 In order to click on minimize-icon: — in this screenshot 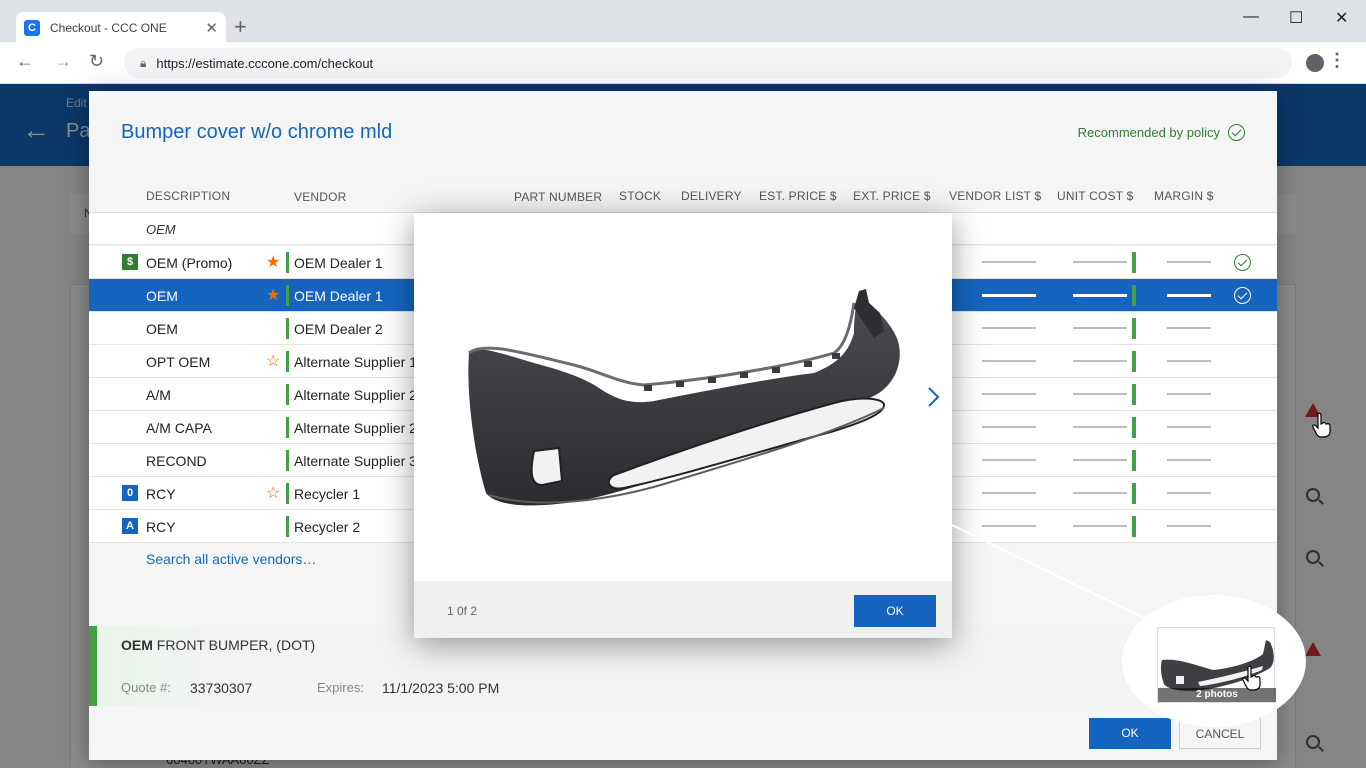, I will do `click(1251, 17)`.